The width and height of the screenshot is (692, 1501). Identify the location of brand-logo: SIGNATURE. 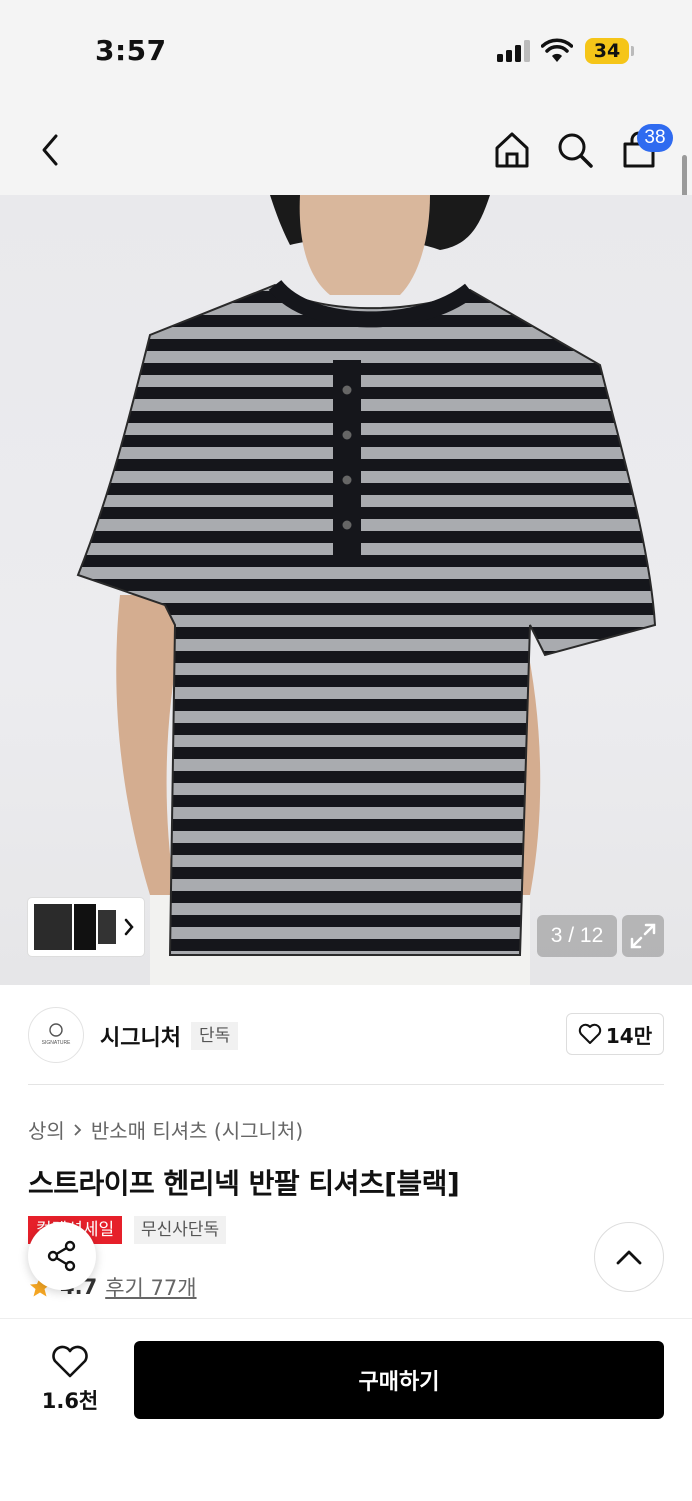
(56, 1035).